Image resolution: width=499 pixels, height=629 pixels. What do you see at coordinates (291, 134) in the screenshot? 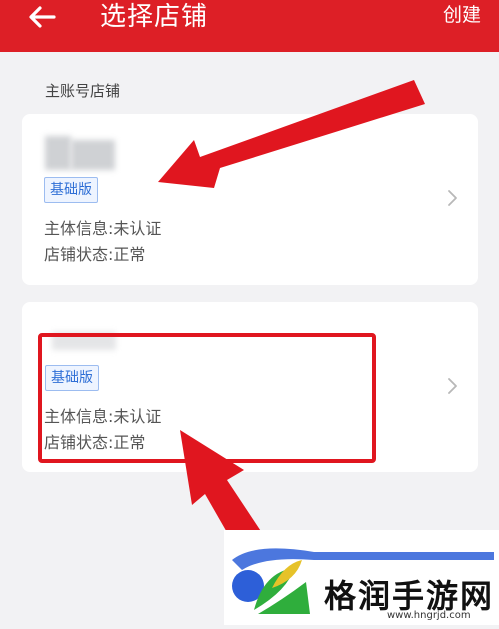
I see `annotation-arrow-top` at bounding box center [291, 134].